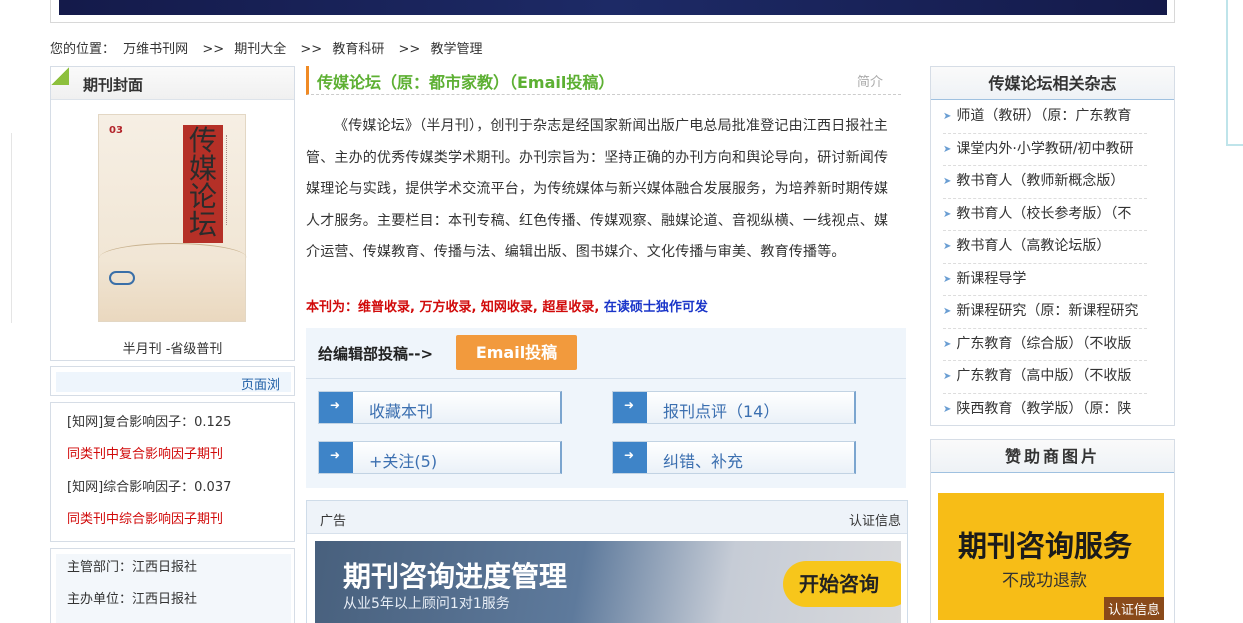  I want to click on sponsor-banner: 期刊咨询服务 不成功退款 认证信息, so click(1051, 556).